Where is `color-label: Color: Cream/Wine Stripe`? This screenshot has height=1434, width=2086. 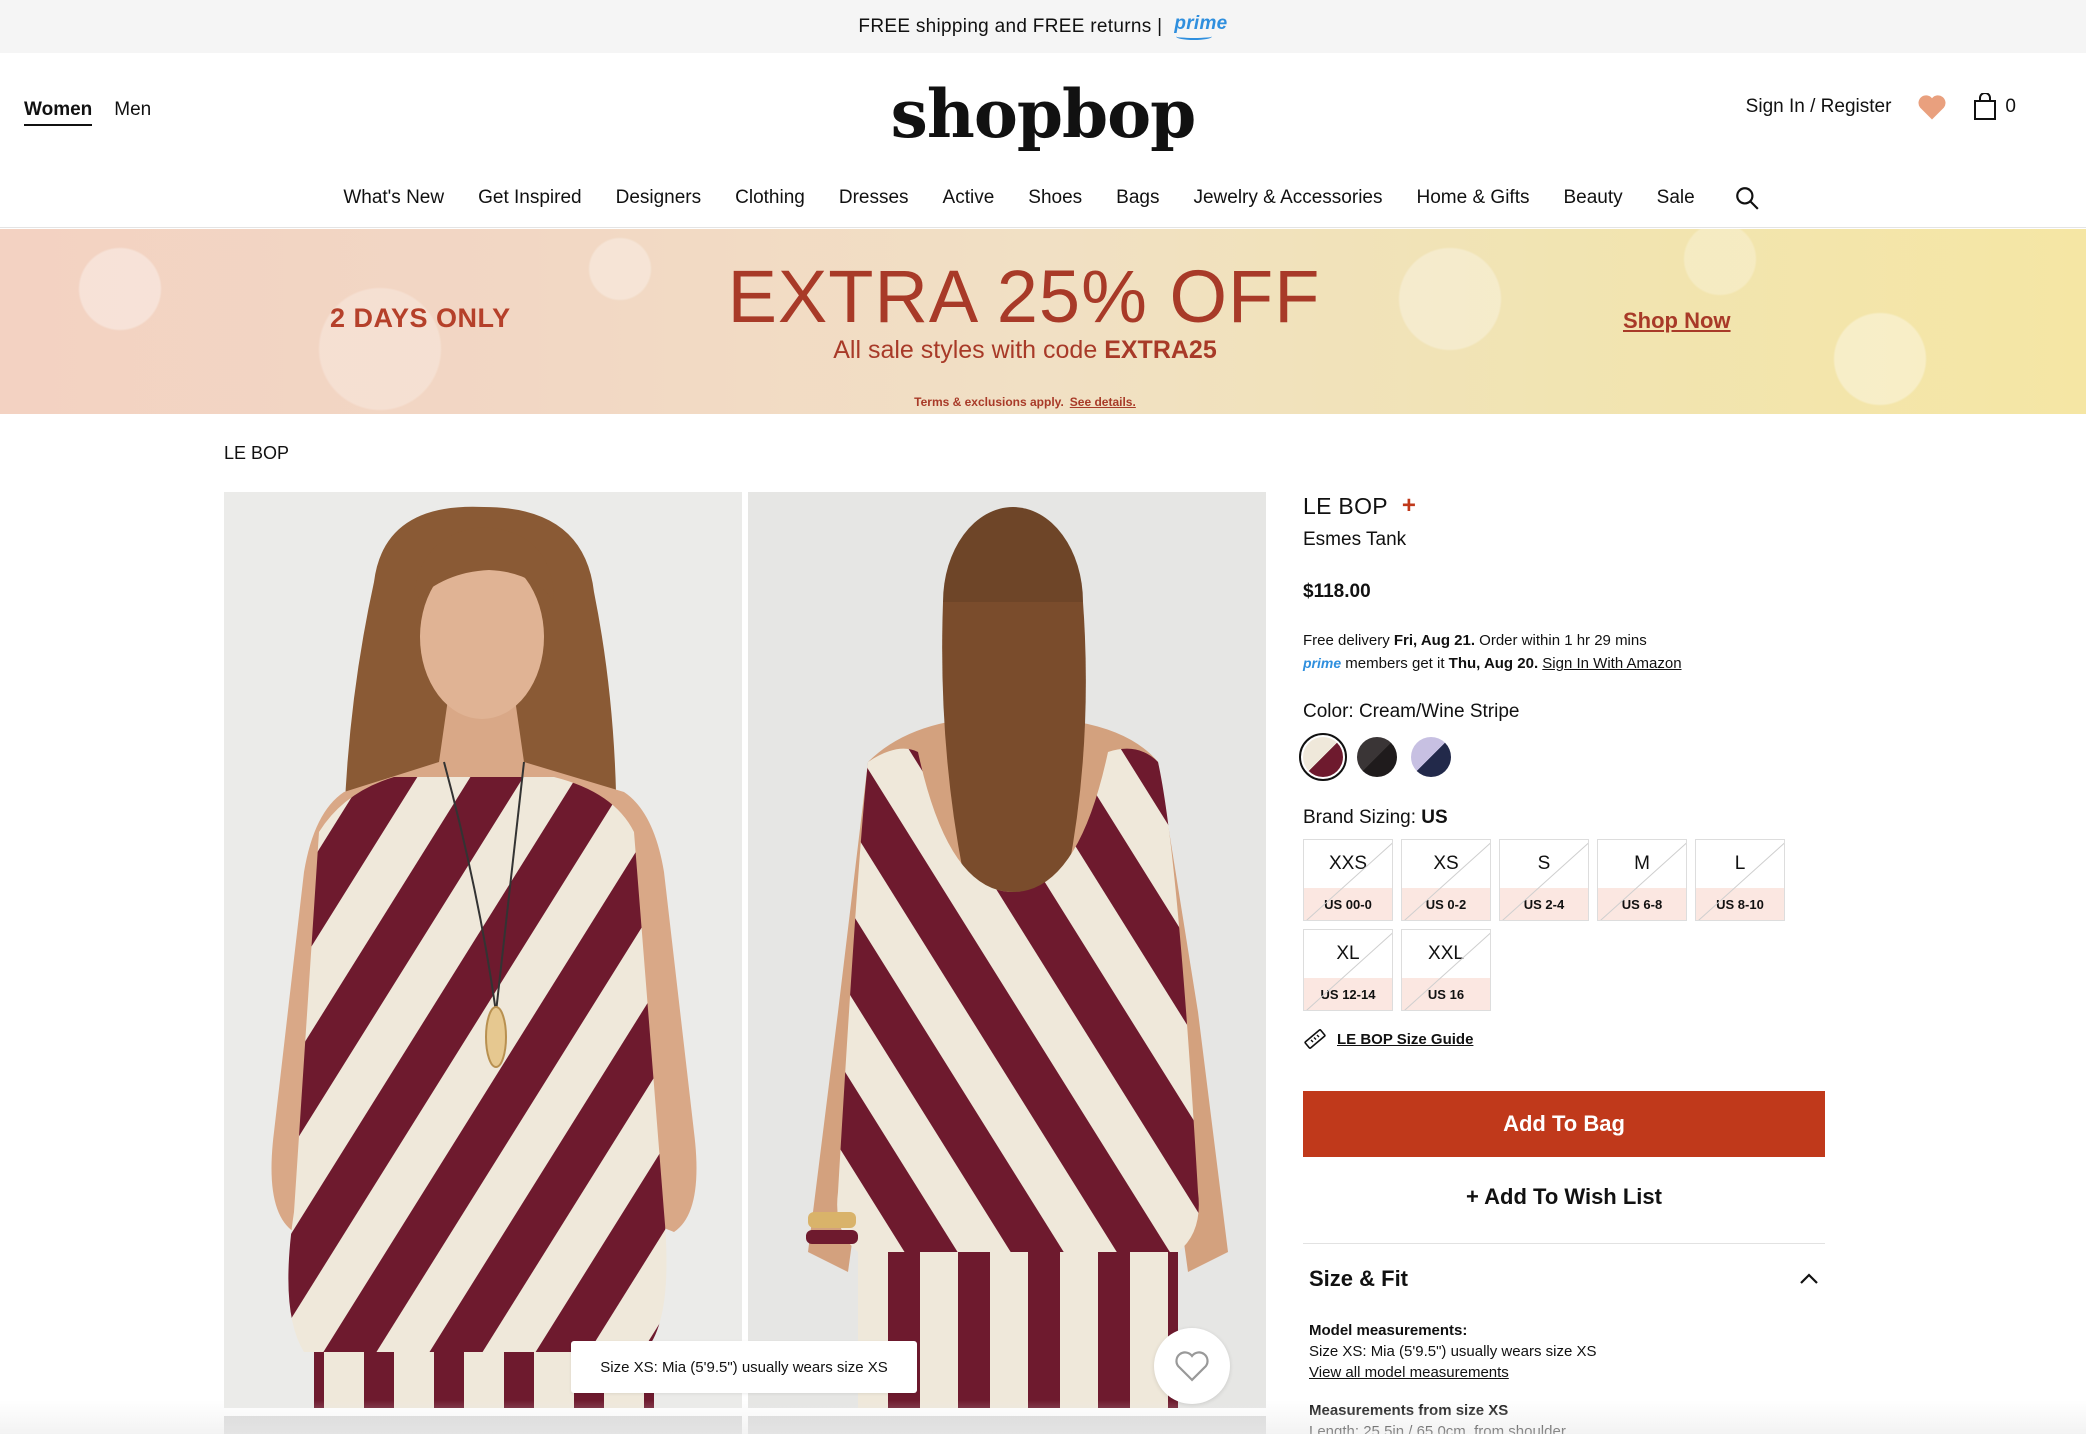 color-label: Color: Cream/Wine Stripe is located at coordinates (1411, 711).